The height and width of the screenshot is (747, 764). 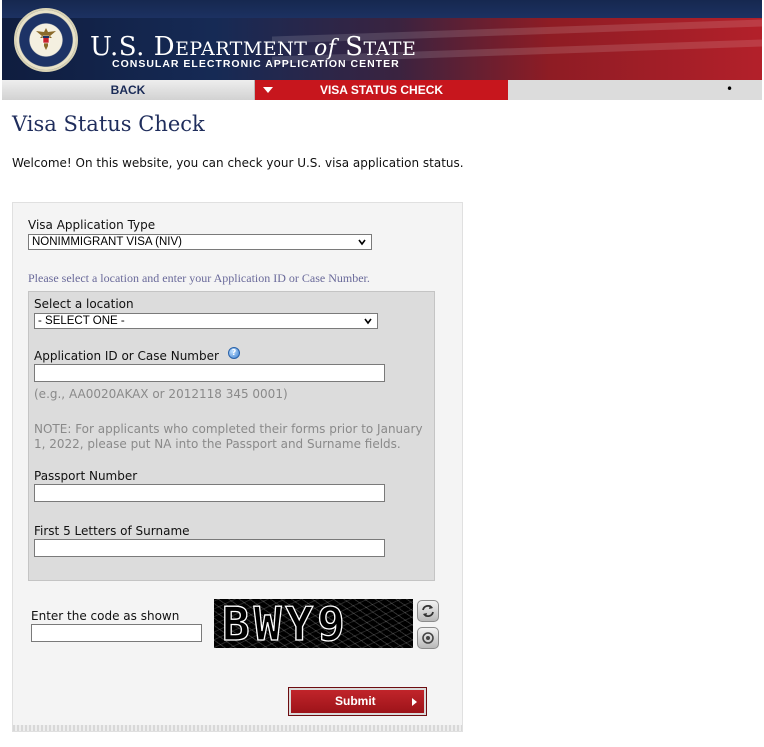 I want to click on app-type-select: NONIMMIGRANT VISA (NIV), so click(x=200, y=242).